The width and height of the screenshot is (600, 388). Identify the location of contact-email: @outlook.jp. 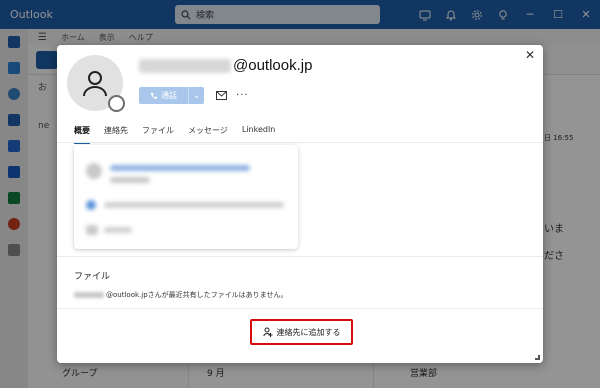
(225, 65).